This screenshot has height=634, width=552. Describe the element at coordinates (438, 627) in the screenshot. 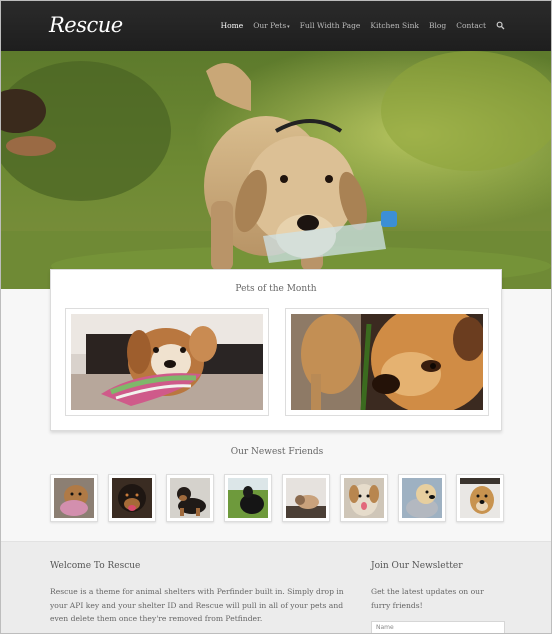

I see `newsletter-name-input: Name` at that location.